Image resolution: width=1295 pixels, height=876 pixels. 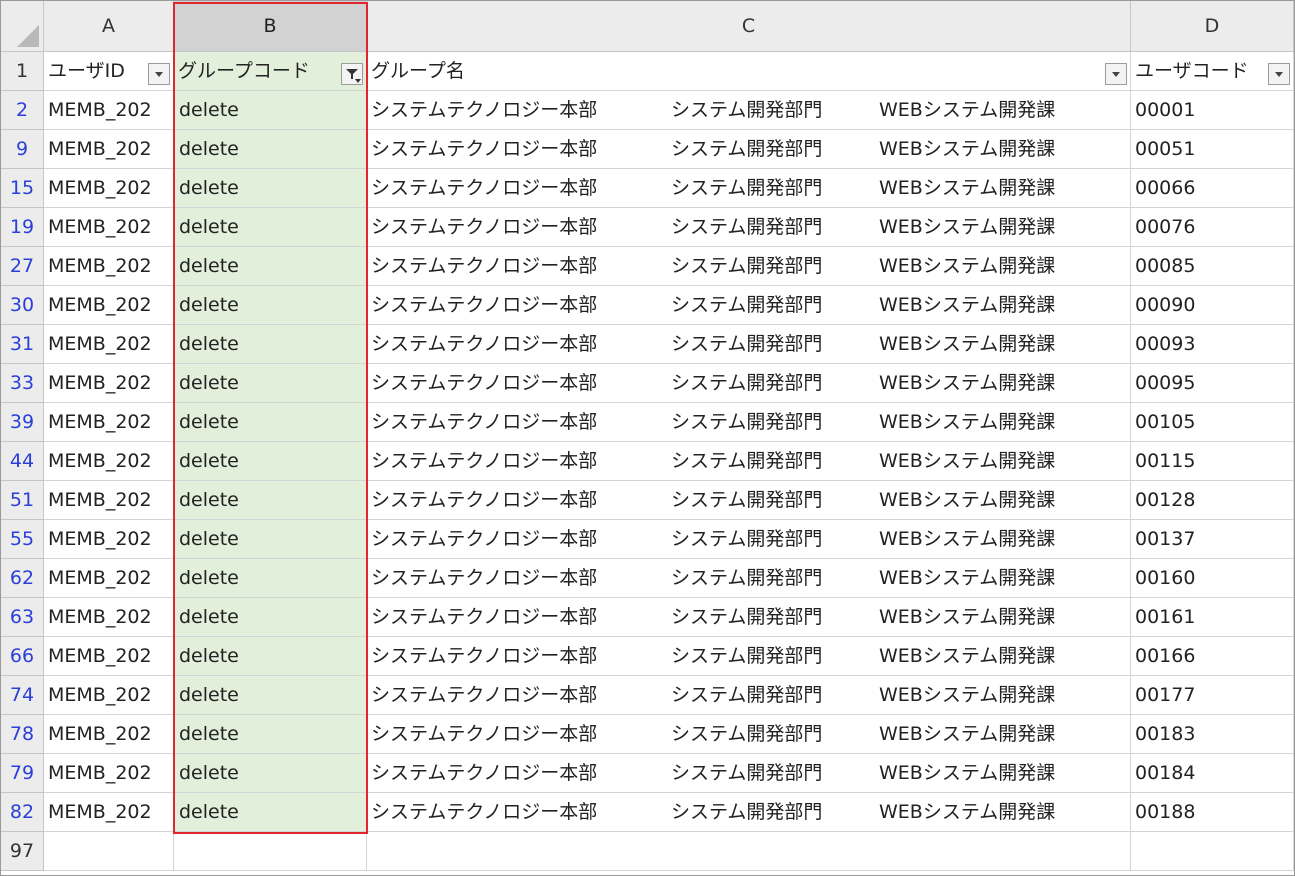 I want to click on row-header: 62, so click(x=22, y=578).